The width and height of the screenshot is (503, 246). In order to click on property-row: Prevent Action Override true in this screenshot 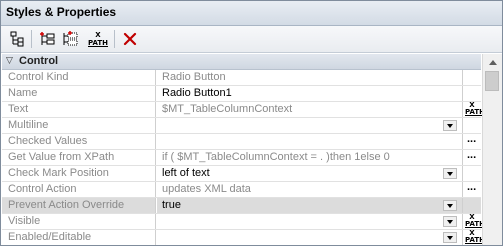, I will do `click(241, 206)`.